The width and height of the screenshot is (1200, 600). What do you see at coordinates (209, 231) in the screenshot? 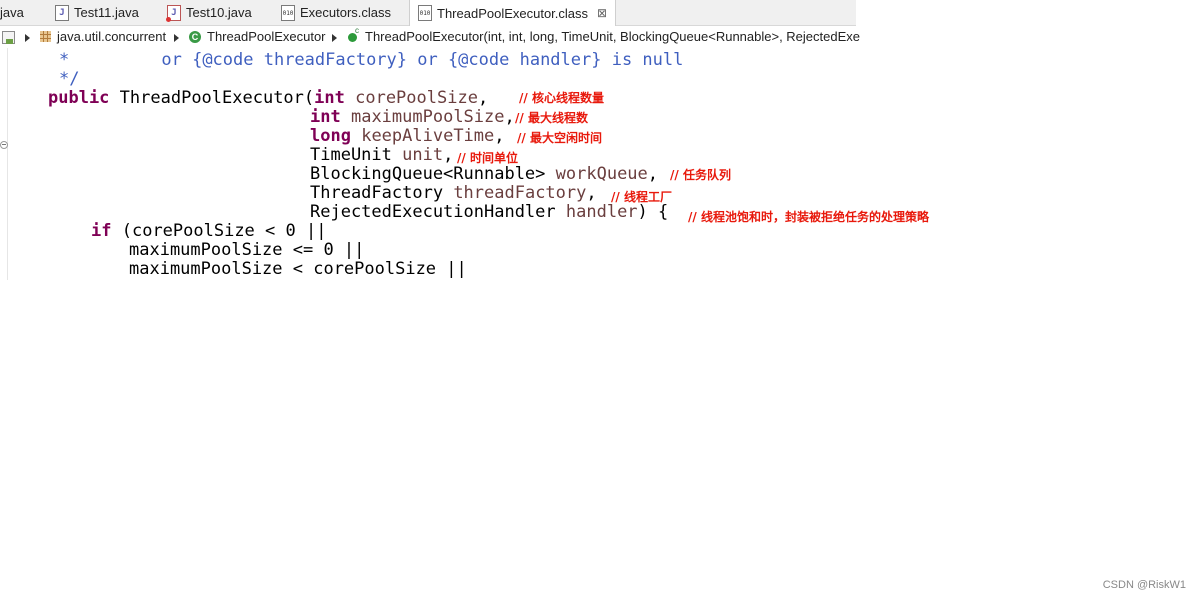
I see `code-line-if: if (corePoolSize < 0 ||` at bounding box center [209, 231].